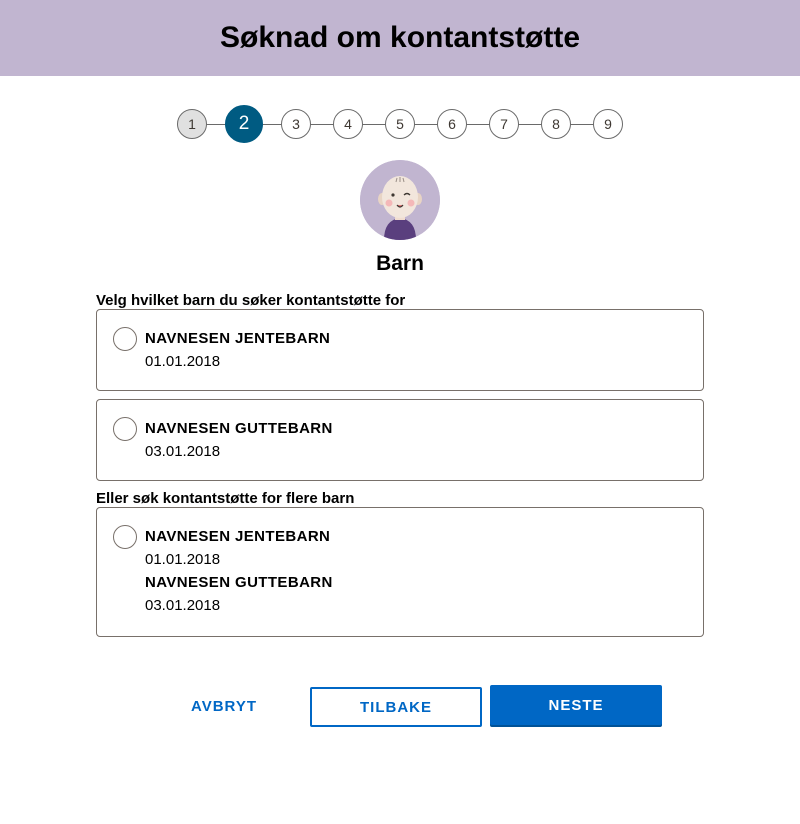  I want to click on step-8: 8, so click(556, 124).